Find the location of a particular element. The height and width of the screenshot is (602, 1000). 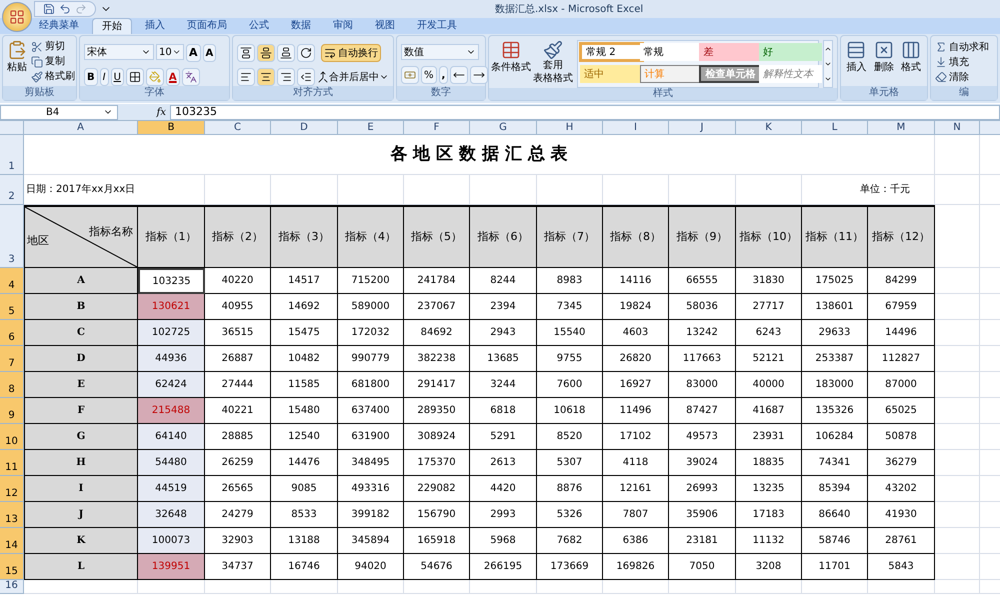

row-number: 9 is located at coordinates (12, 411).